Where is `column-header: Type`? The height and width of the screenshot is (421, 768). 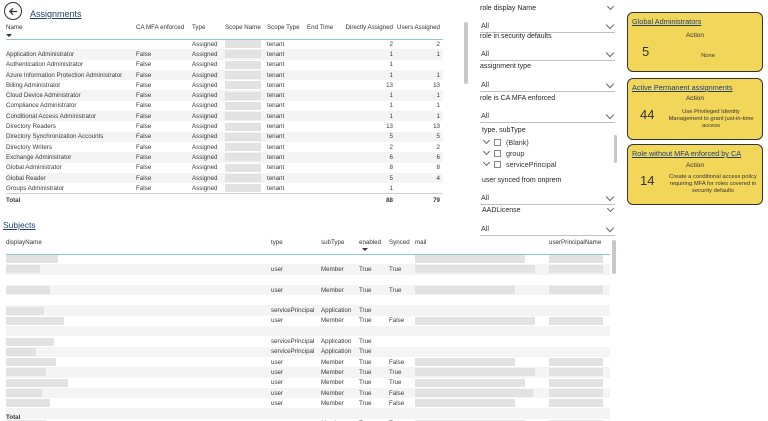
column-header: Type is located at coordinates (208, 28).